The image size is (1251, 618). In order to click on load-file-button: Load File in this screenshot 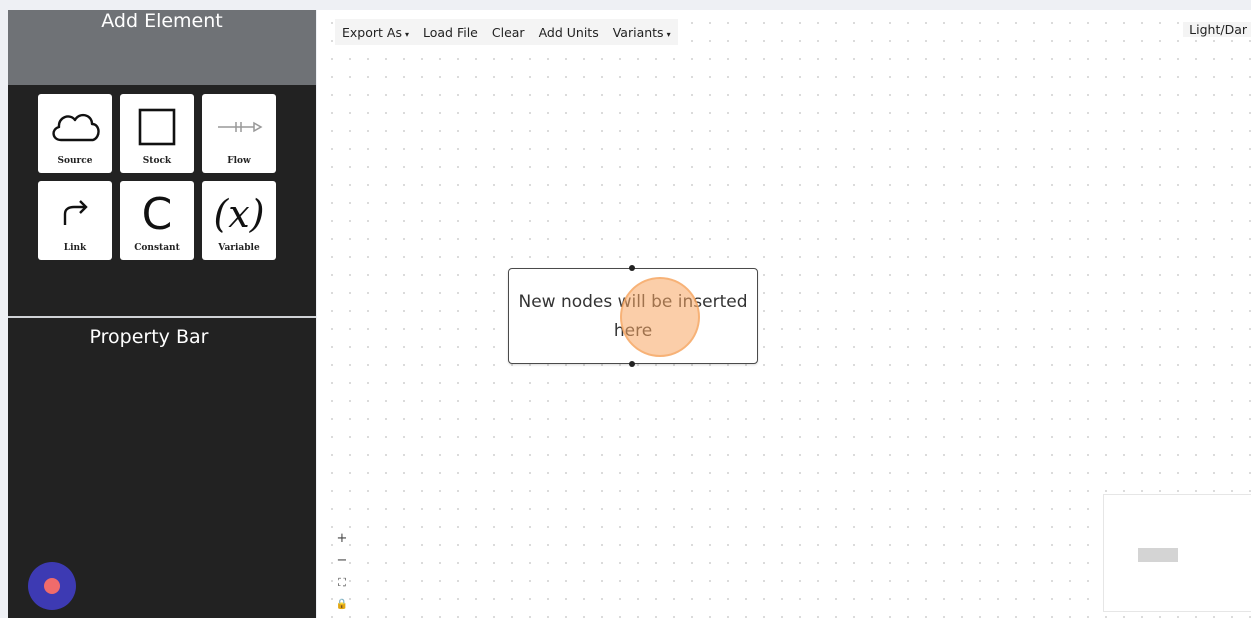, I will do `click(450, 32)`.